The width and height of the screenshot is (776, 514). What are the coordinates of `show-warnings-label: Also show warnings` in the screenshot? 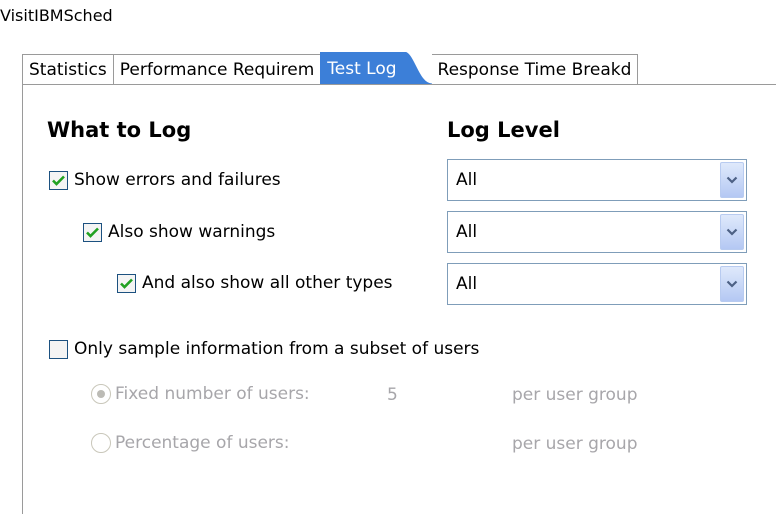 It's located at (192, 232).